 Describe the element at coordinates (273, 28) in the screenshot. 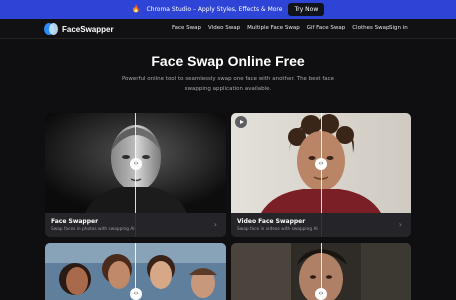

I see `nav-link-multiple-face-swap: Multiple Face Swap` at that location.